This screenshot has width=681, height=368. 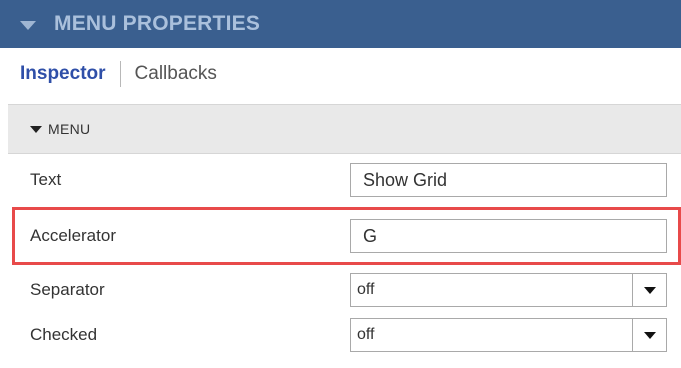 I want to click on separator-dropdown-button, so click(x=649, y=290).